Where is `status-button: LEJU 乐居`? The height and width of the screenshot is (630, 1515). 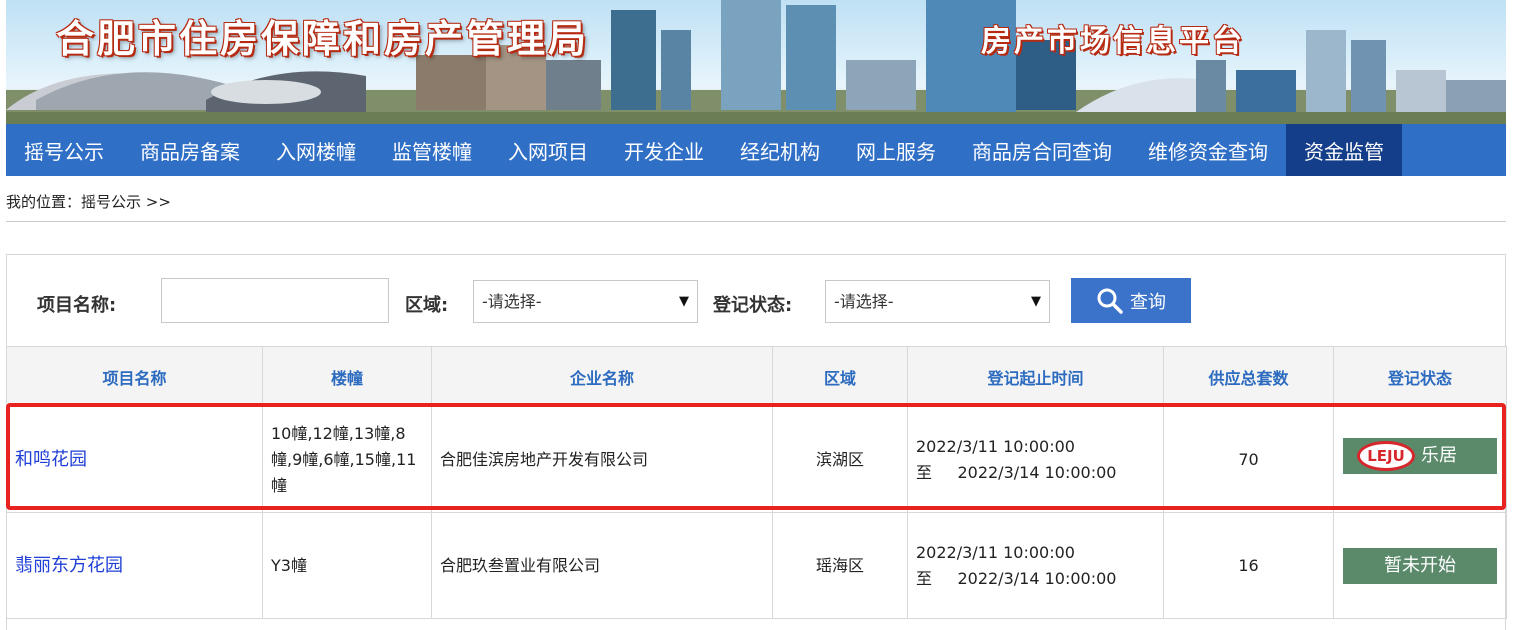 status-button: LEJU 乐居 is located at coordinates (1420, 455).